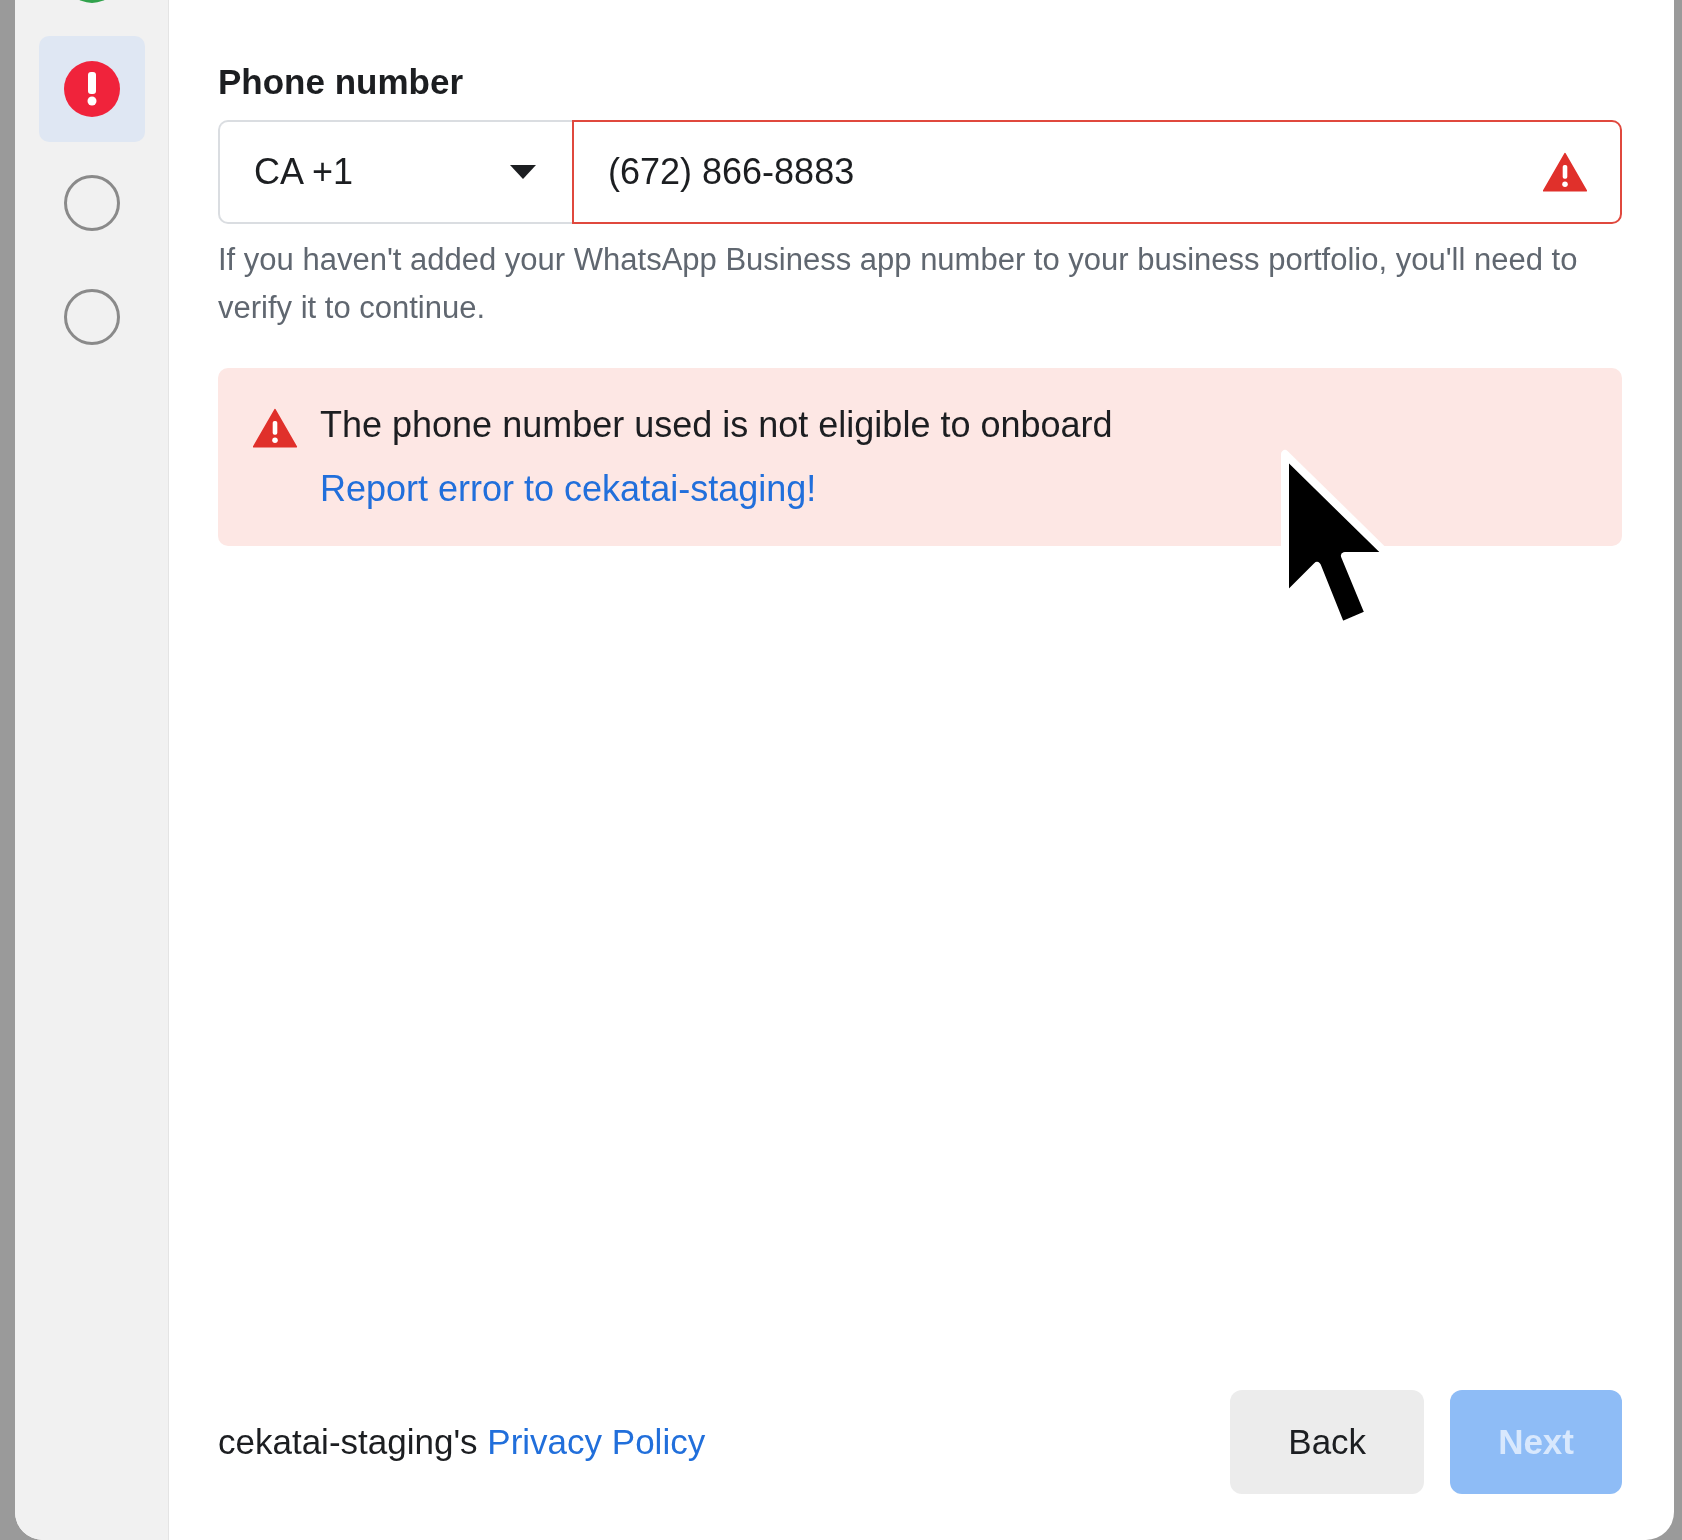  I want to click on privacy-policy-text: cekatai-staging's Privacy Policy, so click(462, 1442).